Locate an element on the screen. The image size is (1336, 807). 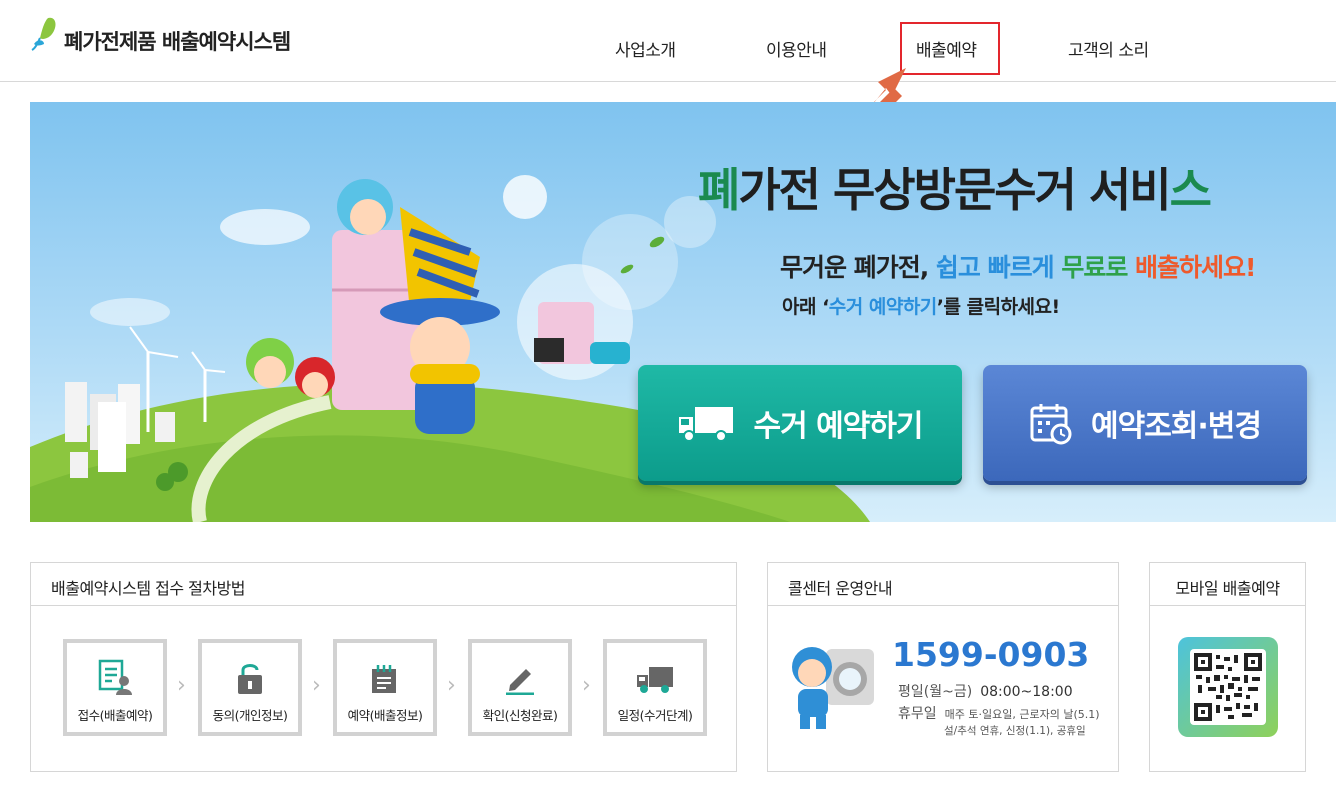
nav-business-intro: 사업소개 is located at coordinates (645, 48).